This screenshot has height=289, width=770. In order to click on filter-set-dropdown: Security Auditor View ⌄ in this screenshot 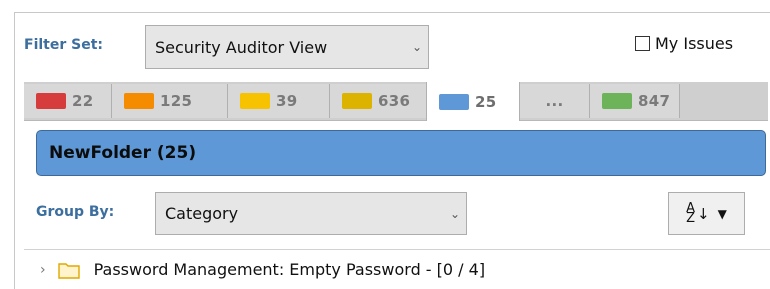, I will do `click(287, 47)`.